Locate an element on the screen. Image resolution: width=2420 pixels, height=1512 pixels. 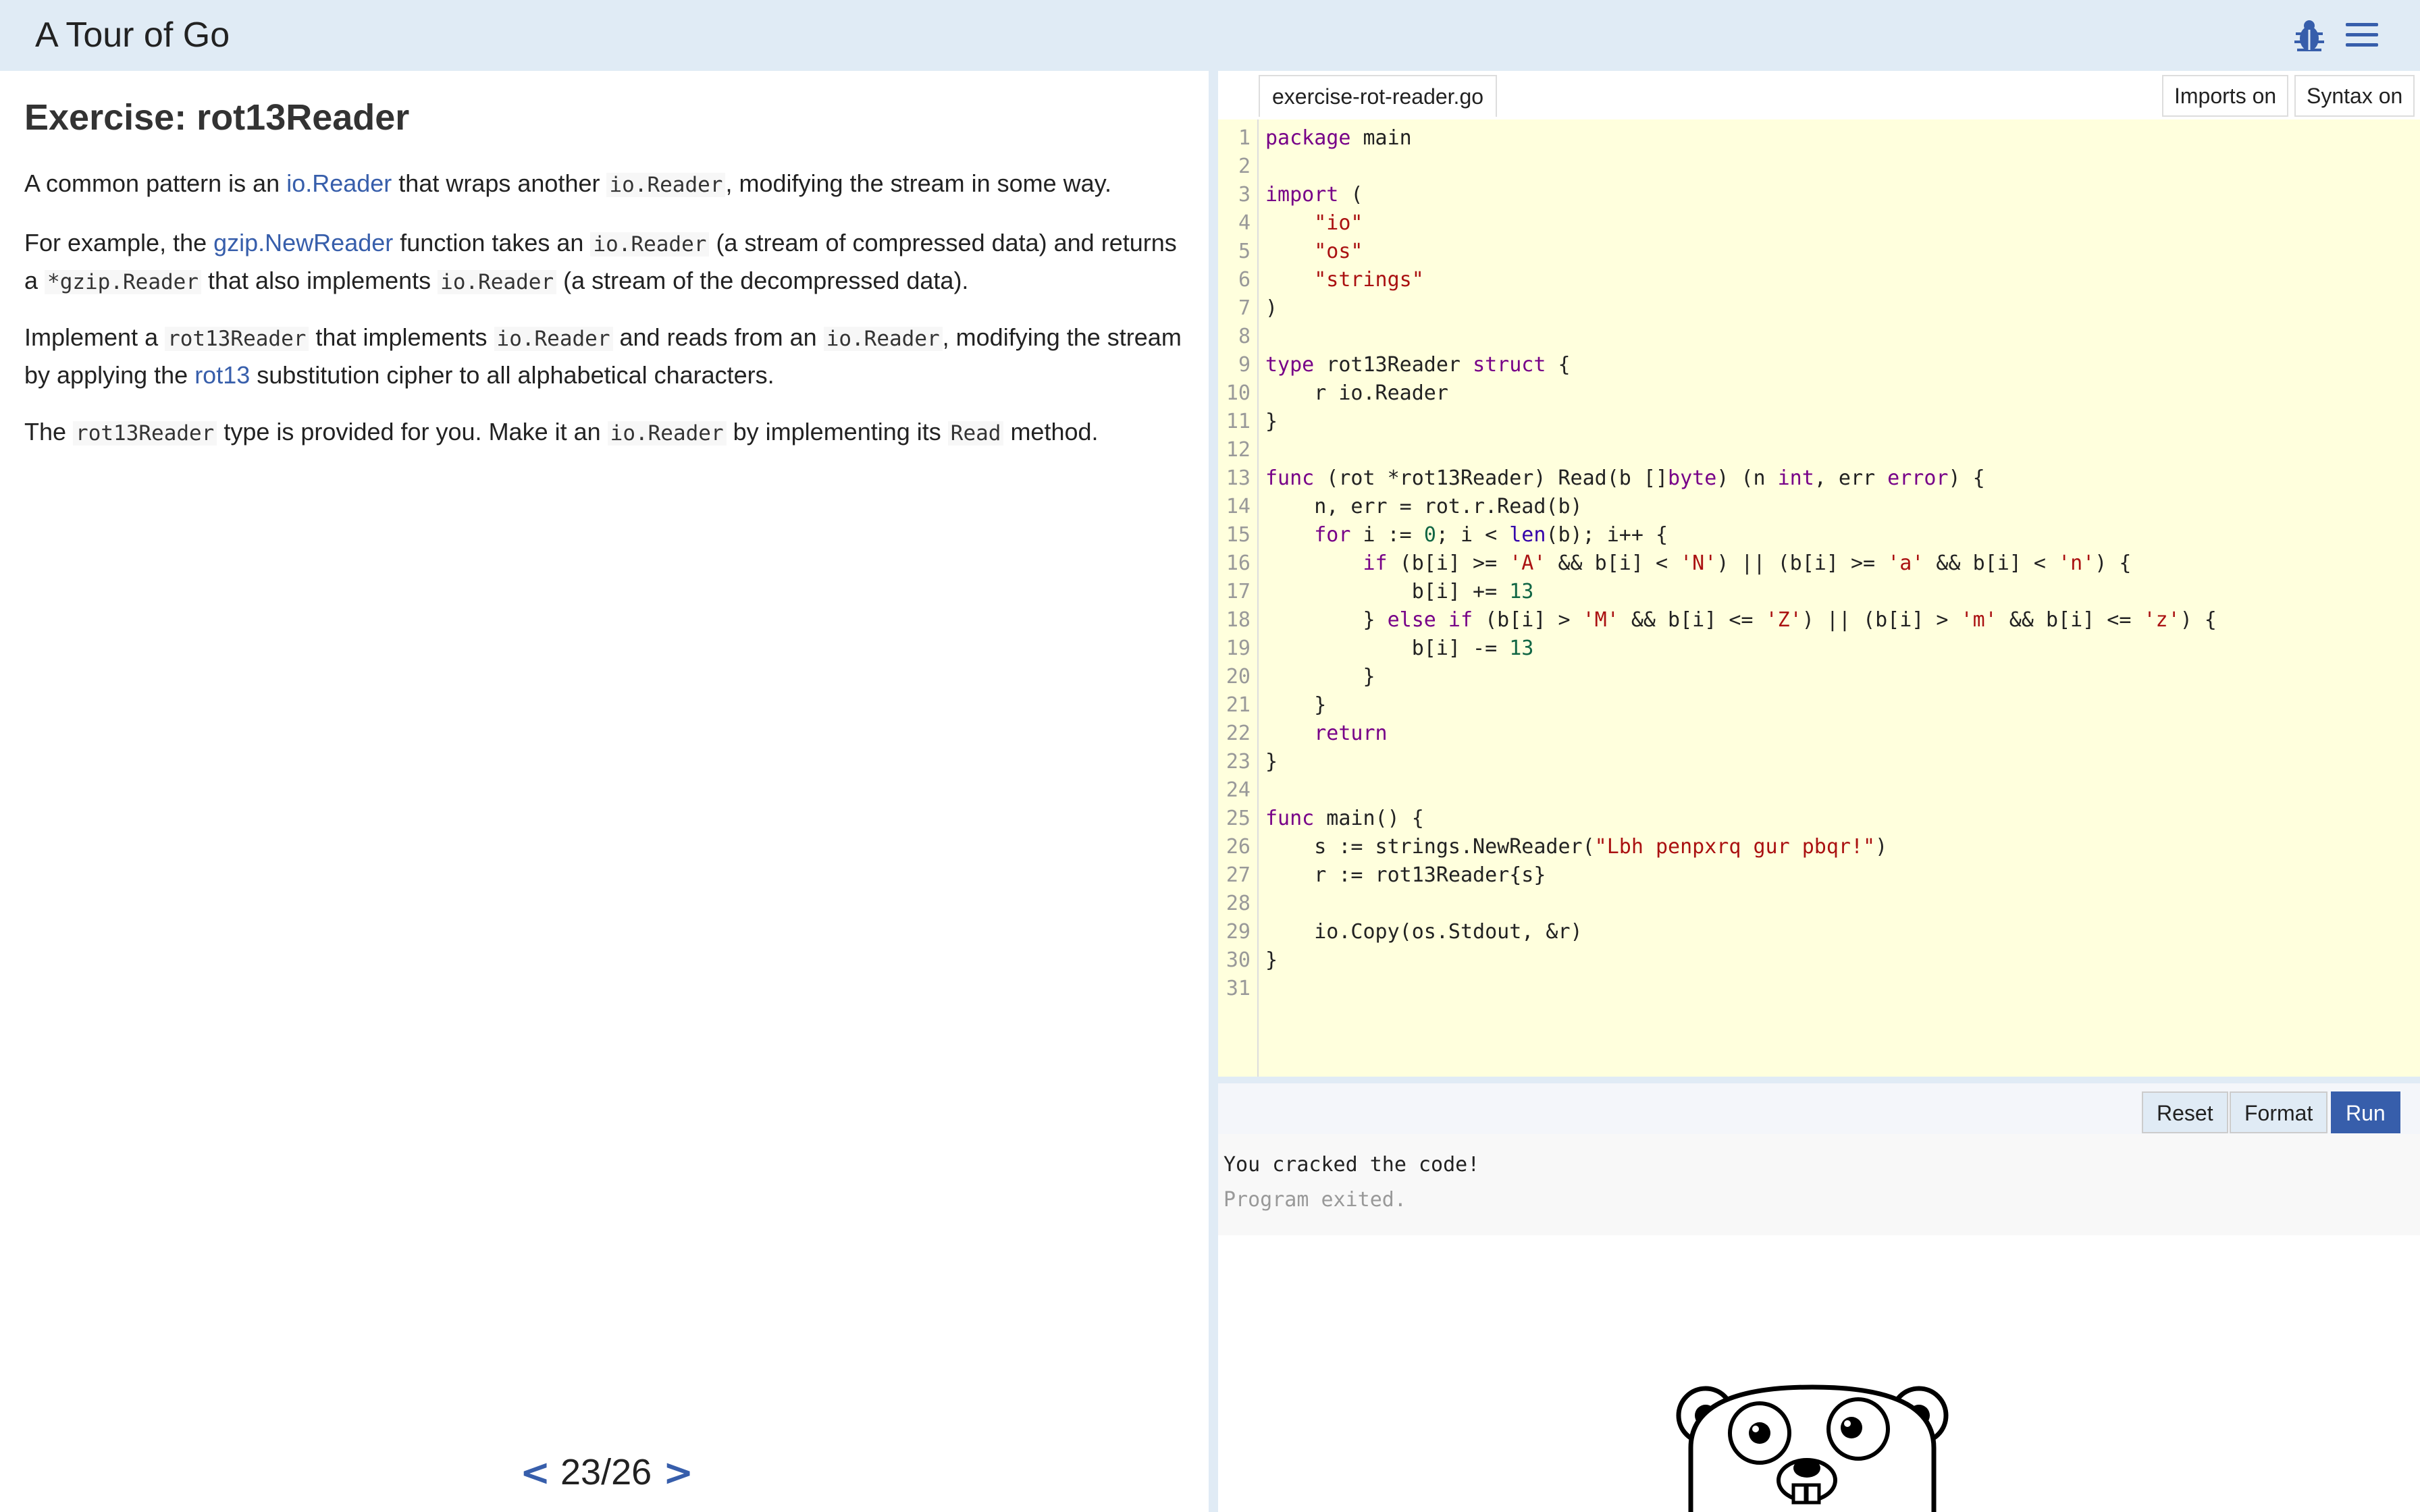
code-line: "os" is located at coordinates (1314, 251).